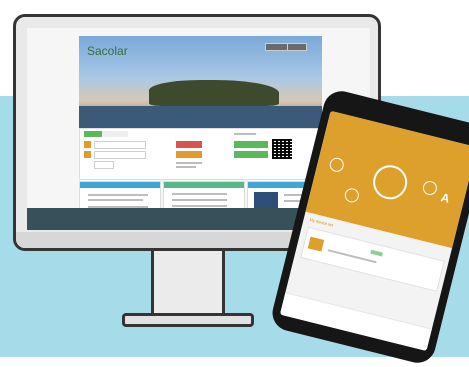 The height and width of the screenshot is (367, 469). I want to click on monitor-stand, so click(188, 284).